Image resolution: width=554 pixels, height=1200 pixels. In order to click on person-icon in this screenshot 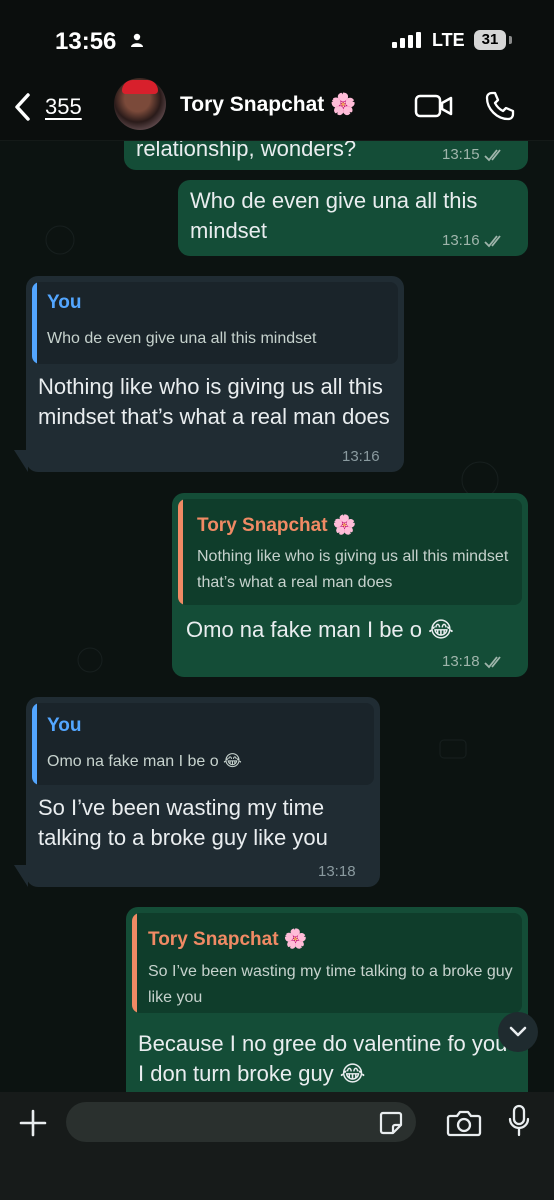, I will do `click(137, 40)`.